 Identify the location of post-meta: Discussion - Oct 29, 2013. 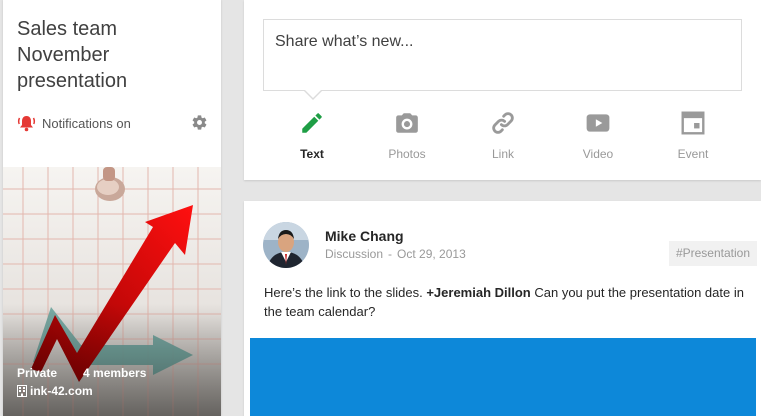
(395, 254).